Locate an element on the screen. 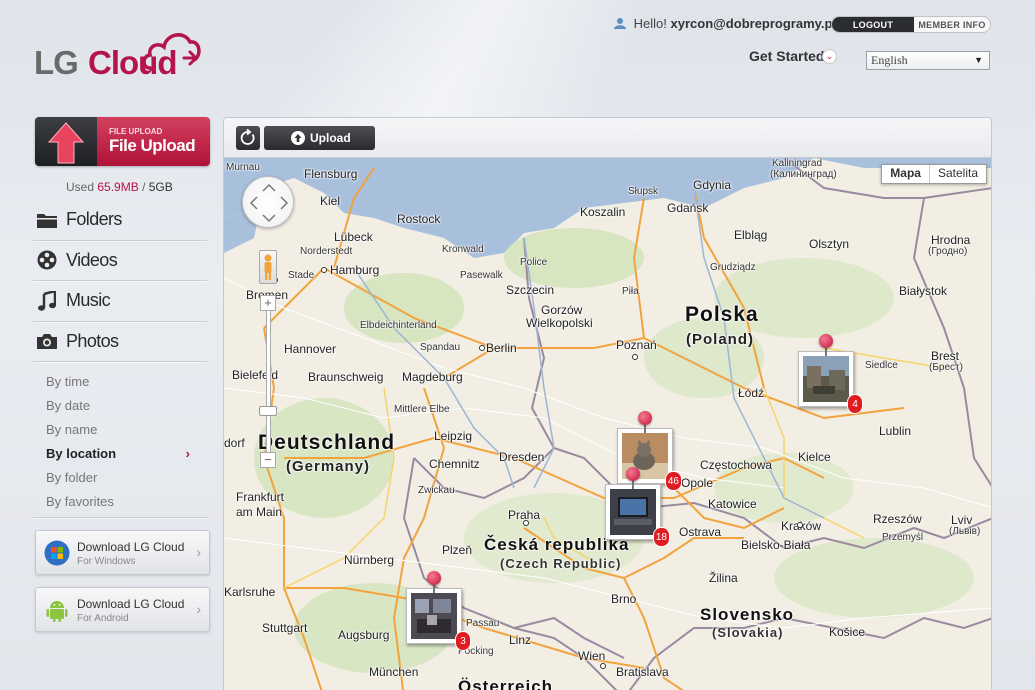 The width and height of the screenshot is (1035, 690). map-label: am Main is located at coordinates (259, 512).